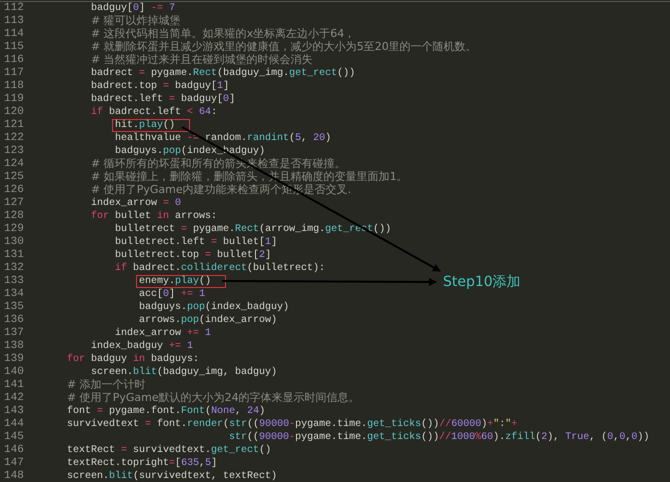 This screenshot has height=482, width=670. I want to click on code-comment: # 獾可以炸掉城堡, so click(136, 21).